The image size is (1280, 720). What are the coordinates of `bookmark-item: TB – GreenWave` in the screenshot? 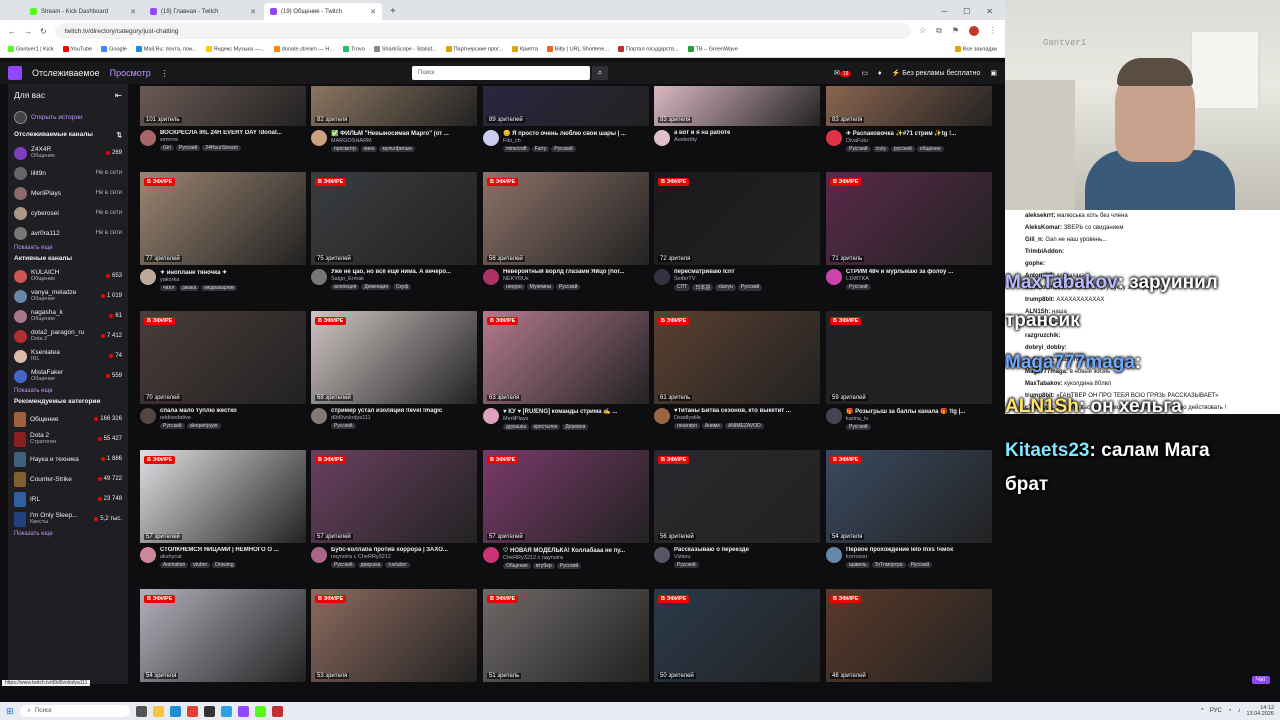 It's located at (712, 49).